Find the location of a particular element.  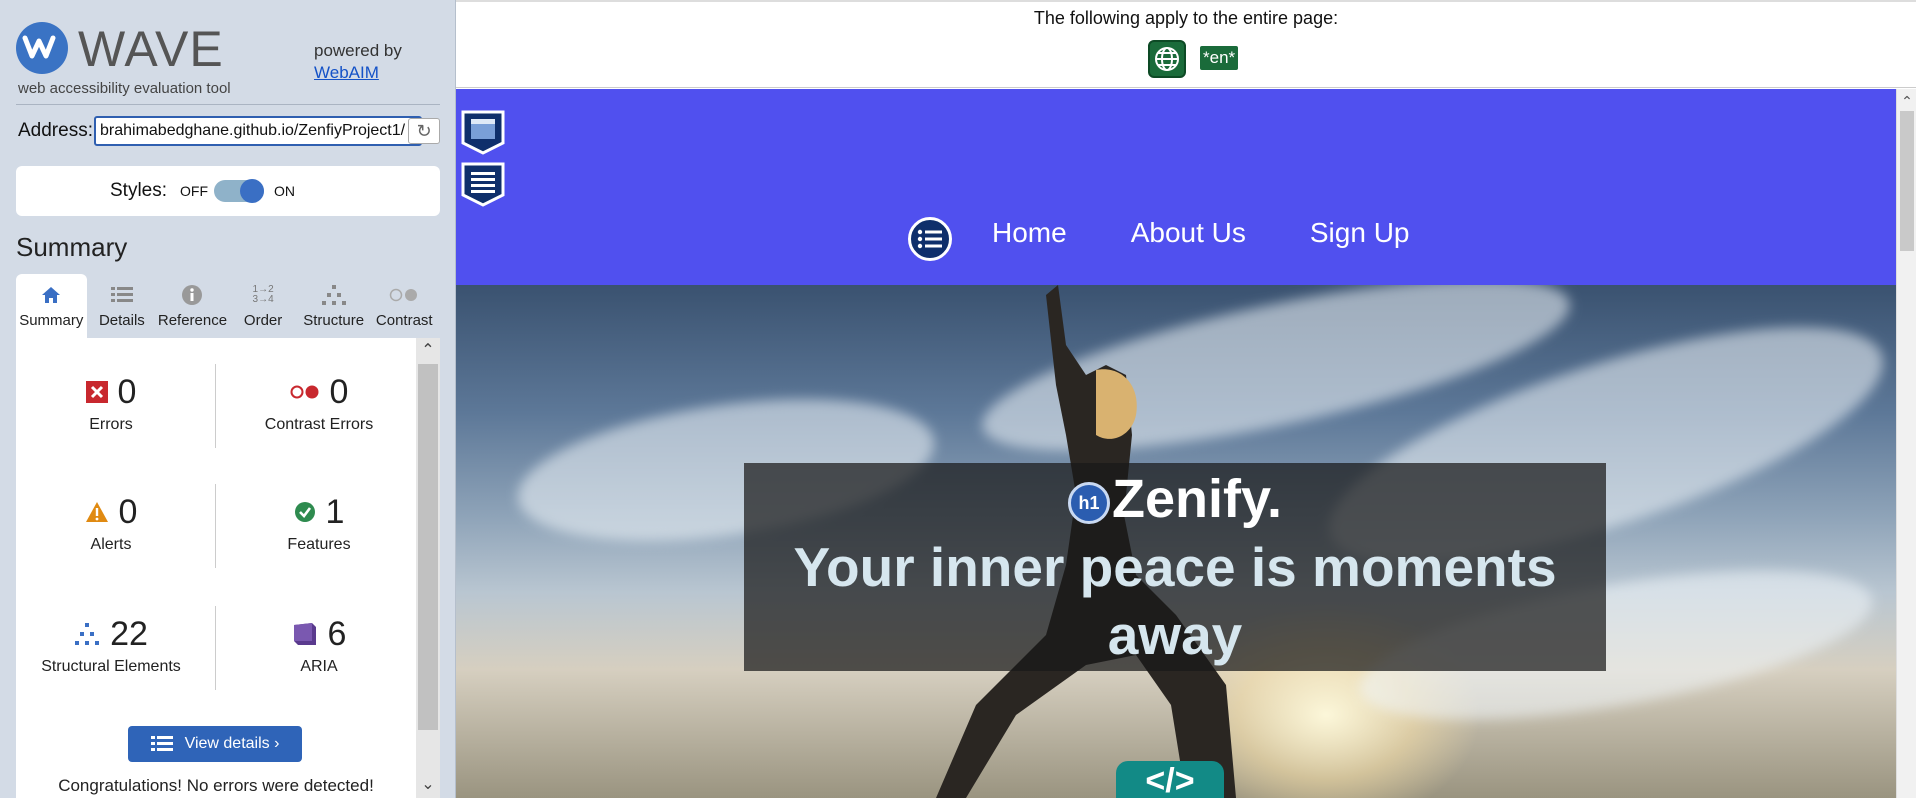

powered-by-text: powered by is located at coordinates (358, 50).